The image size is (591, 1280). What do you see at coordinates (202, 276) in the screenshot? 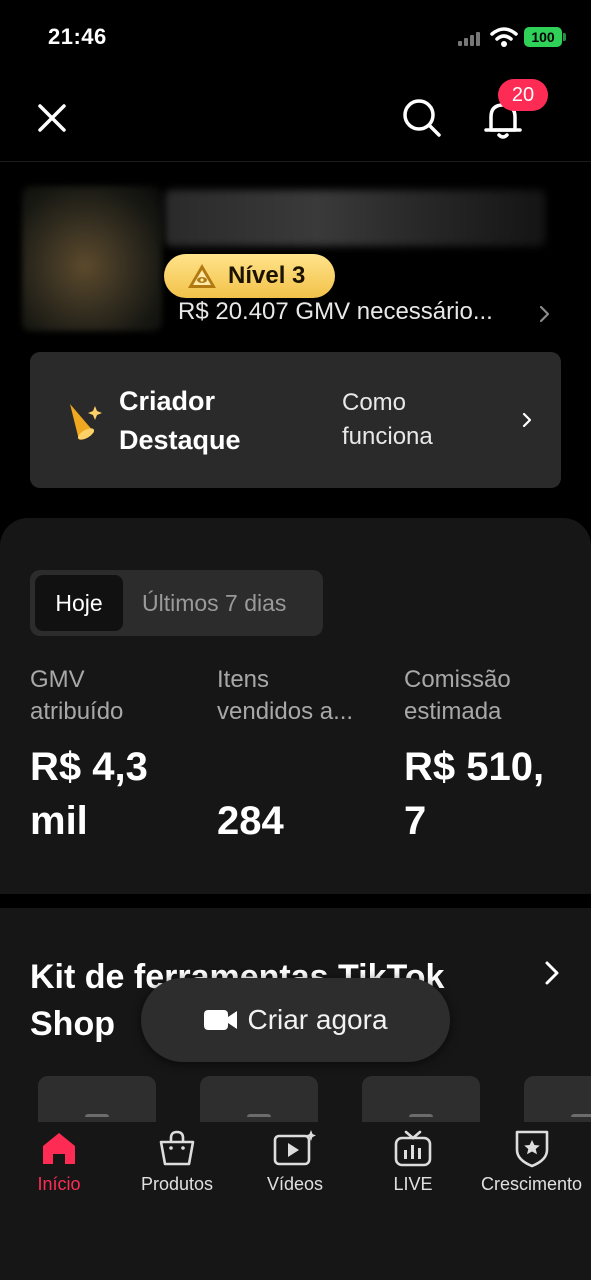
I see `level-pyramid-icon` at bounding box center [202, 276].